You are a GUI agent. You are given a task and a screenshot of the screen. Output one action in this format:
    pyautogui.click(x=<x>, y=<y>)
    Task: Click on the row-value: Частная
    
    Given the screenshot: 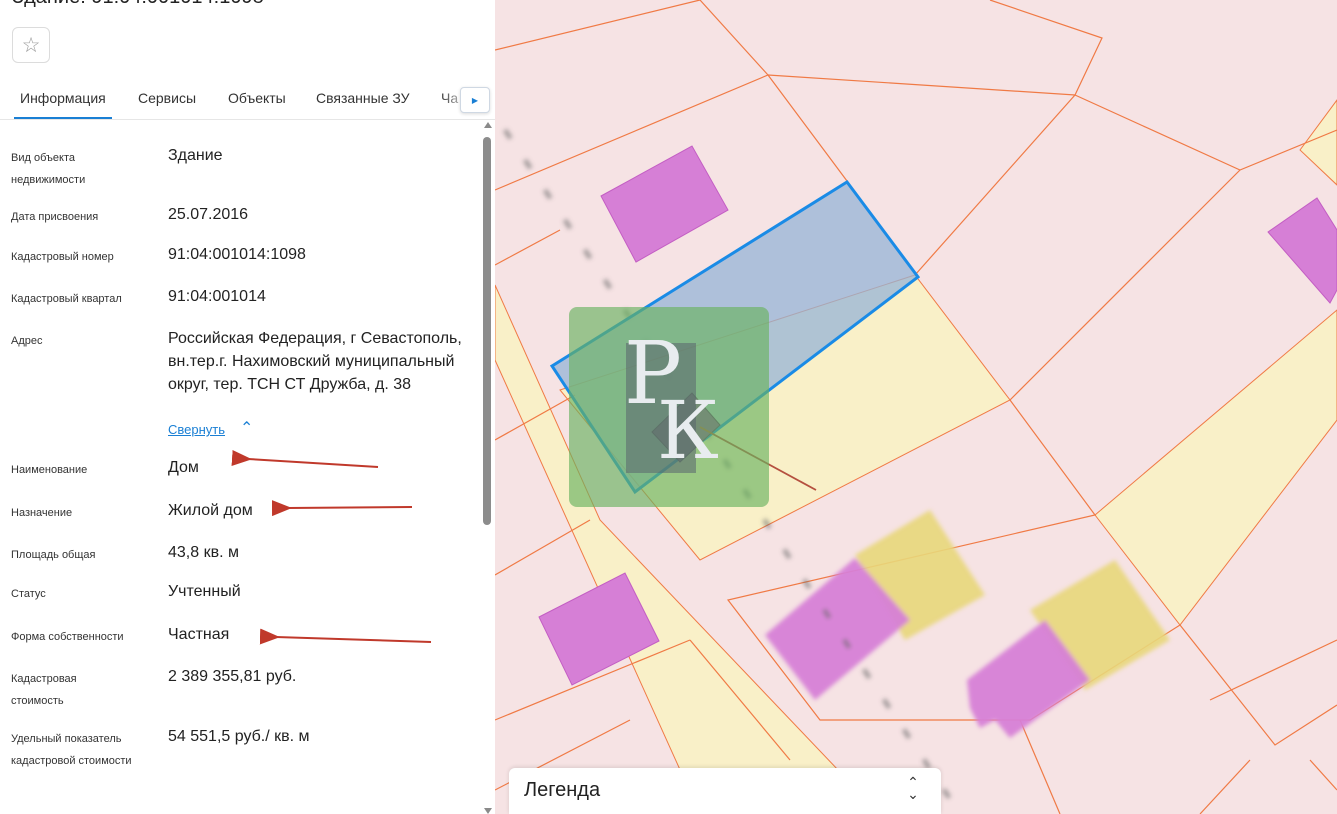 What is the action you would take?
    pyautogui.click(x=199, y=634)
    